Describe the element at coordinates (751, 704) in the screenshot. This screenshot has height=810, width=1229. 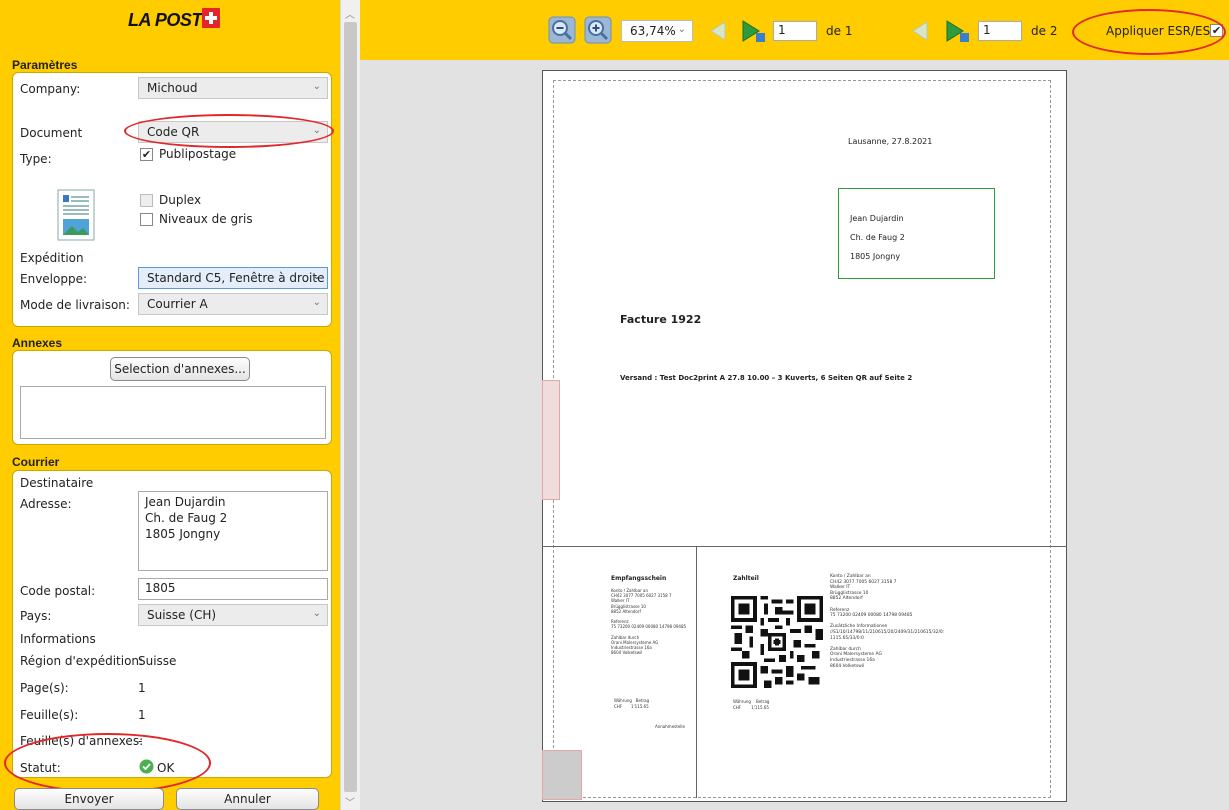
I see `payment-currency: Währung Betrag CHF 1'115.65` at that location.